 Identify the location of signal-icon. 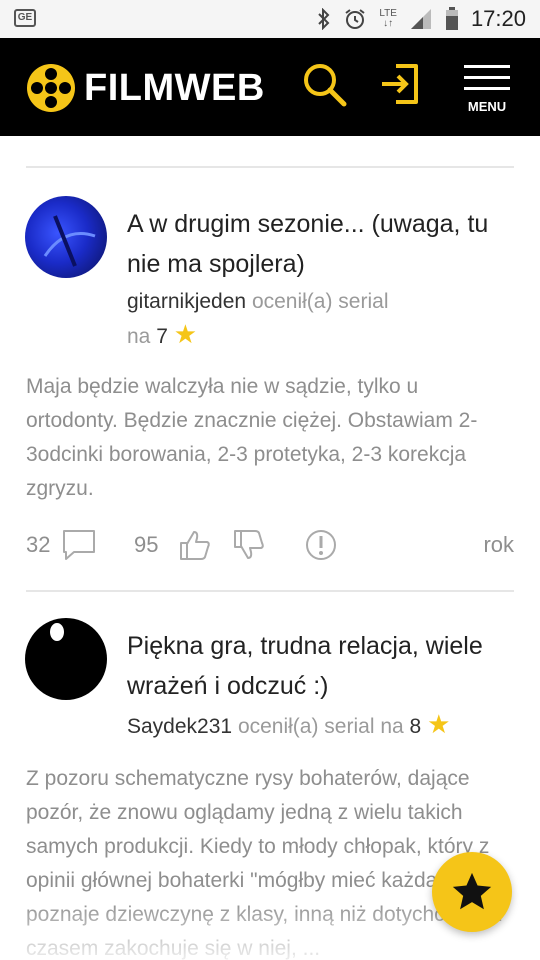
(420, 19).